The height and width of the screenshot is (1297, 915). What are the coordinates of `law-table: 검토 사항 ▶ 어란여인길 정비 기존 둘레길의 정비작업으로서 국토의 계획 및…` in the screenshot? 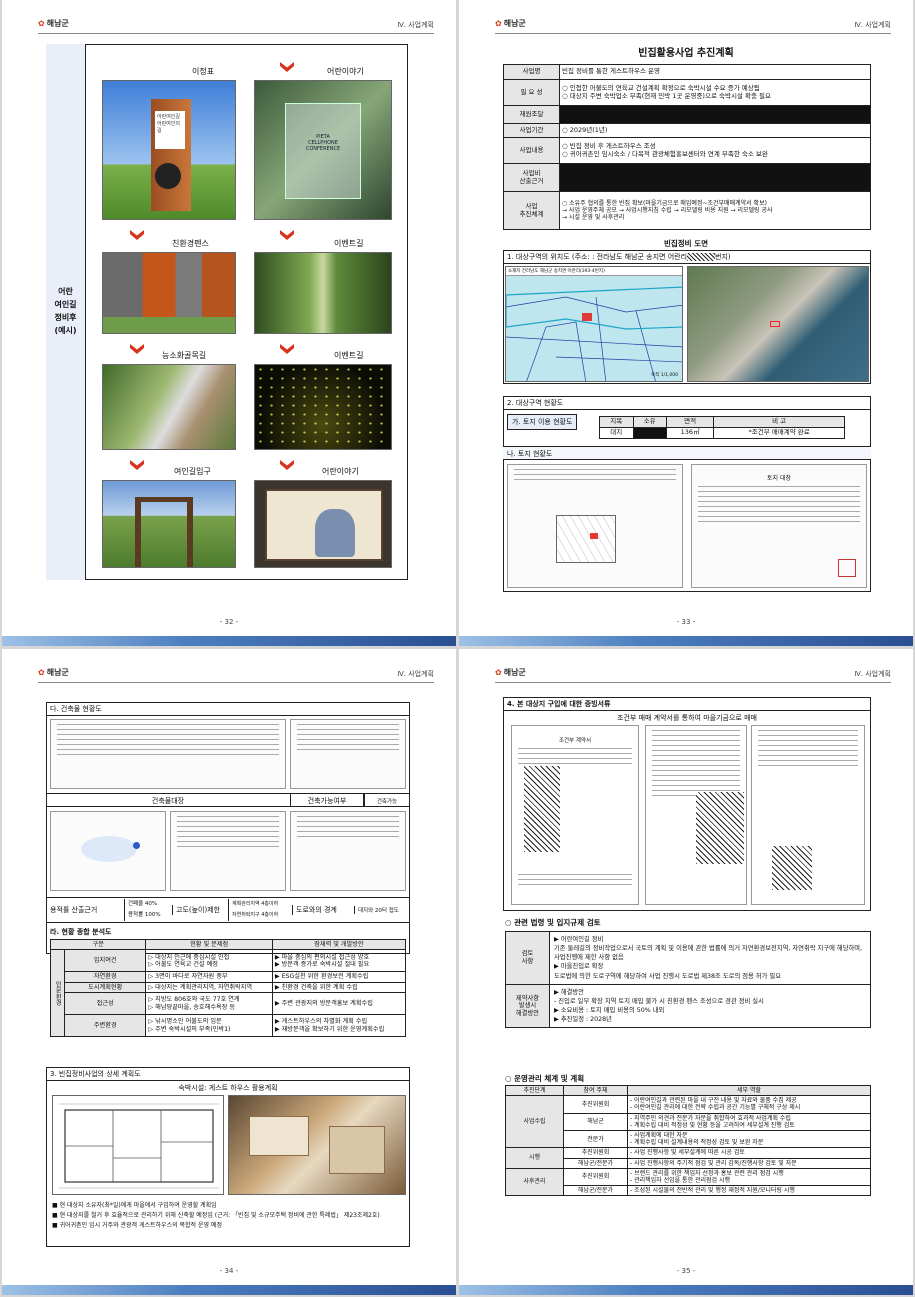 It's located at (688, 980).